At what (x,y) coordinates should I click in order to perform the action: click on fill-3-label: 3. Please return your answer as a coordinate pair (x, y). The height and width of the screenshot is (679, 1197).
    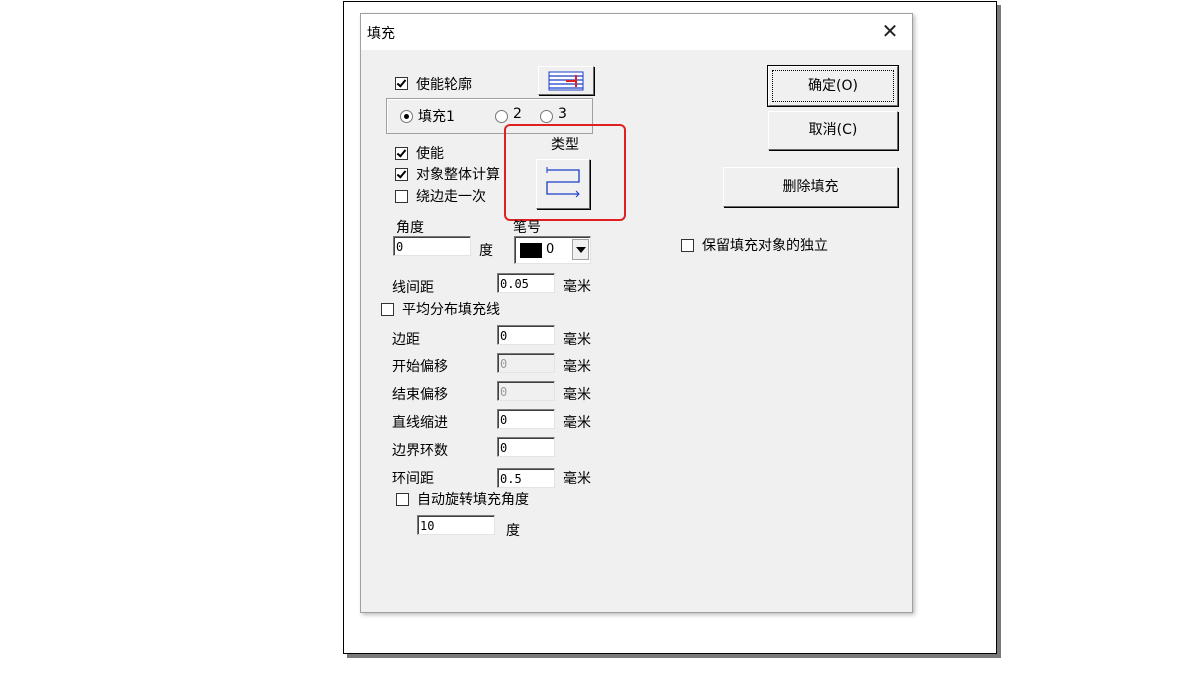
    Looking at the image, I should click on (562, 114).